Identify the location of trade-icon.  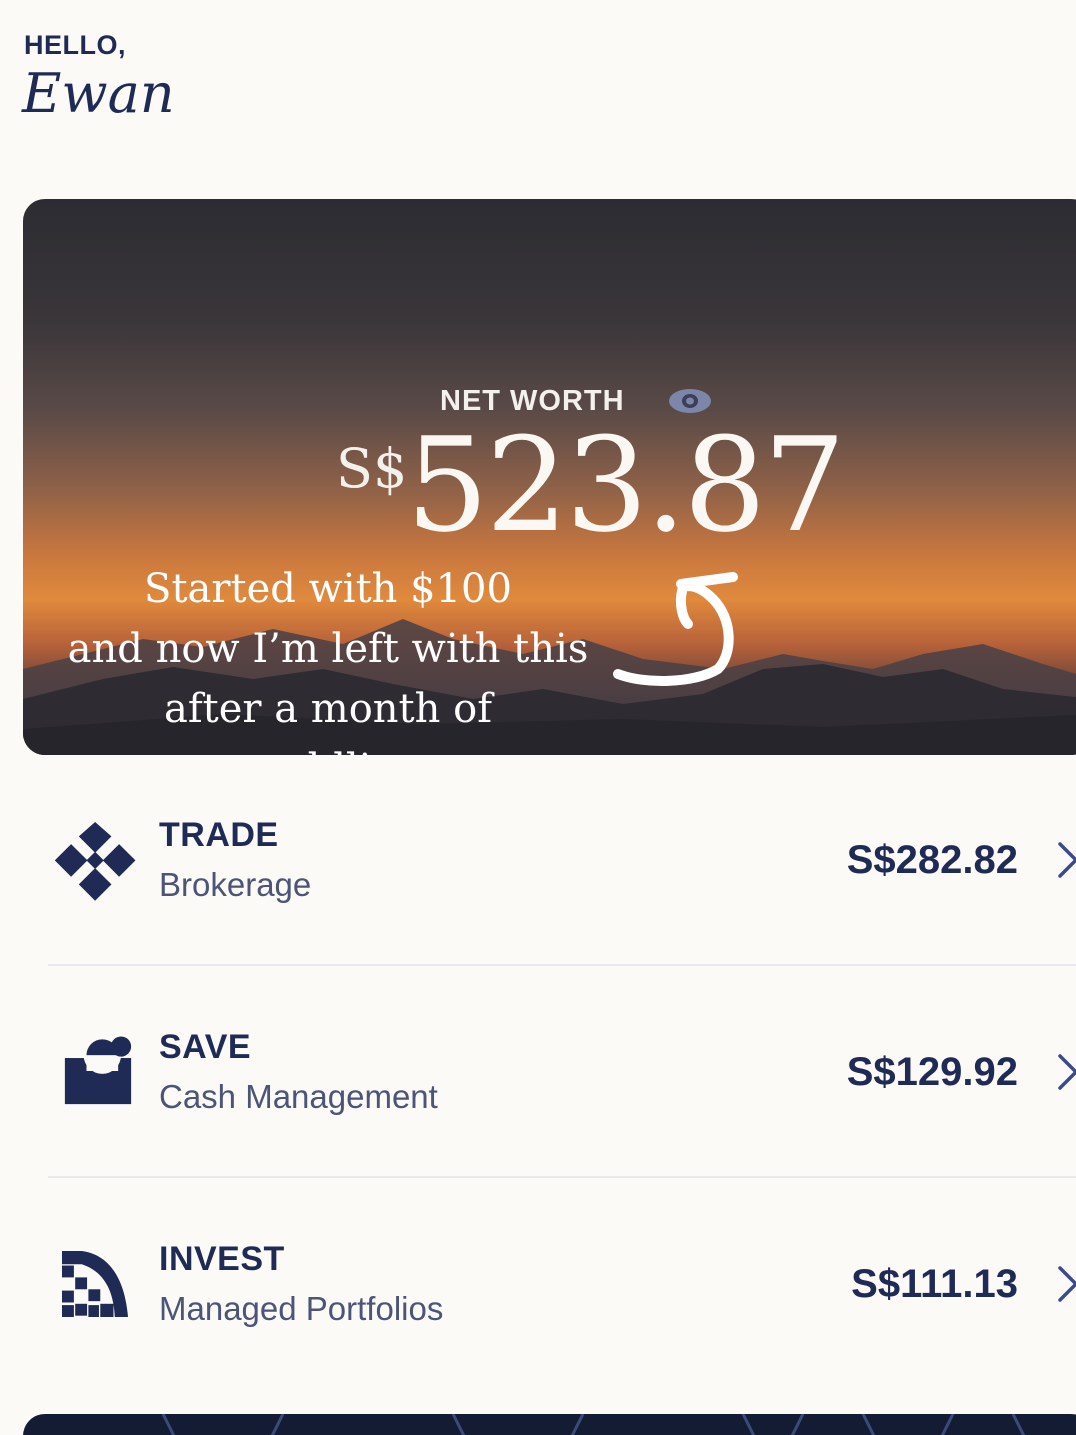
(95, 861).